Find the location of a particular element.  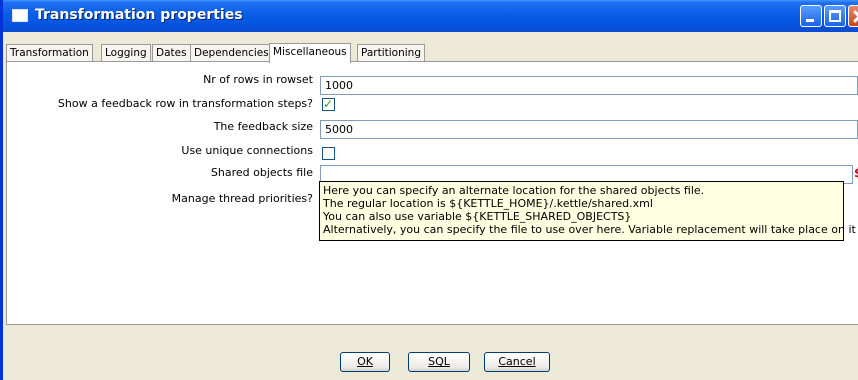

checkmark-icon: ✓ is located at coordinates (328, 104).